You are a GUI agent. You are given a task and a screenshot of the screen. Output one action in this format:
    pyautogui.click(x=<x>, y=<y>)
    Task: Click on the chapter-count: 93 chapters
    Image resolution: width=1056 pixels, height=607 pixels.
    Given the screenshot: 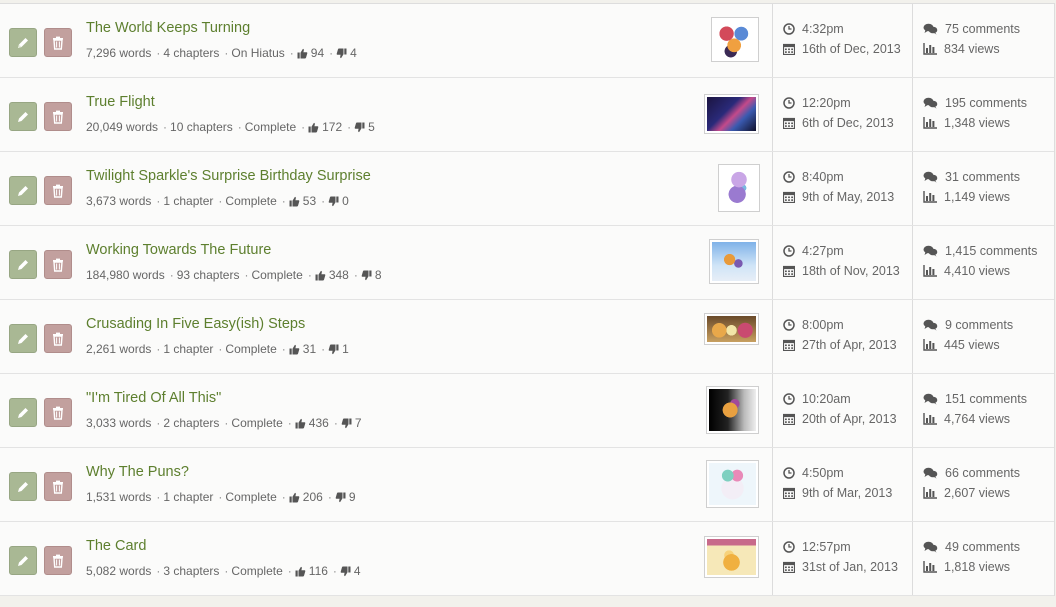 What is the action you would take?
    pyautogui.click(x=208, y=275)
    